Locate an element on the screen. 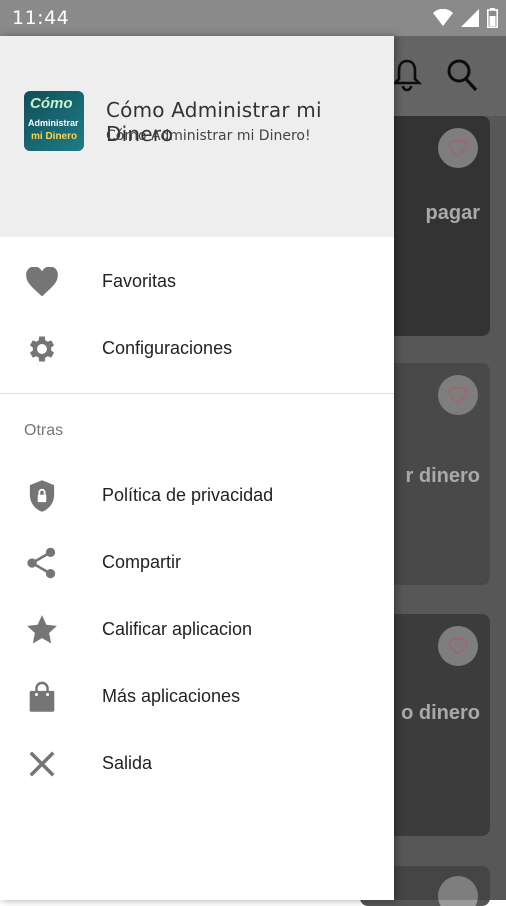  menu-item-label: Compartir is located at coordinates (142, 562).